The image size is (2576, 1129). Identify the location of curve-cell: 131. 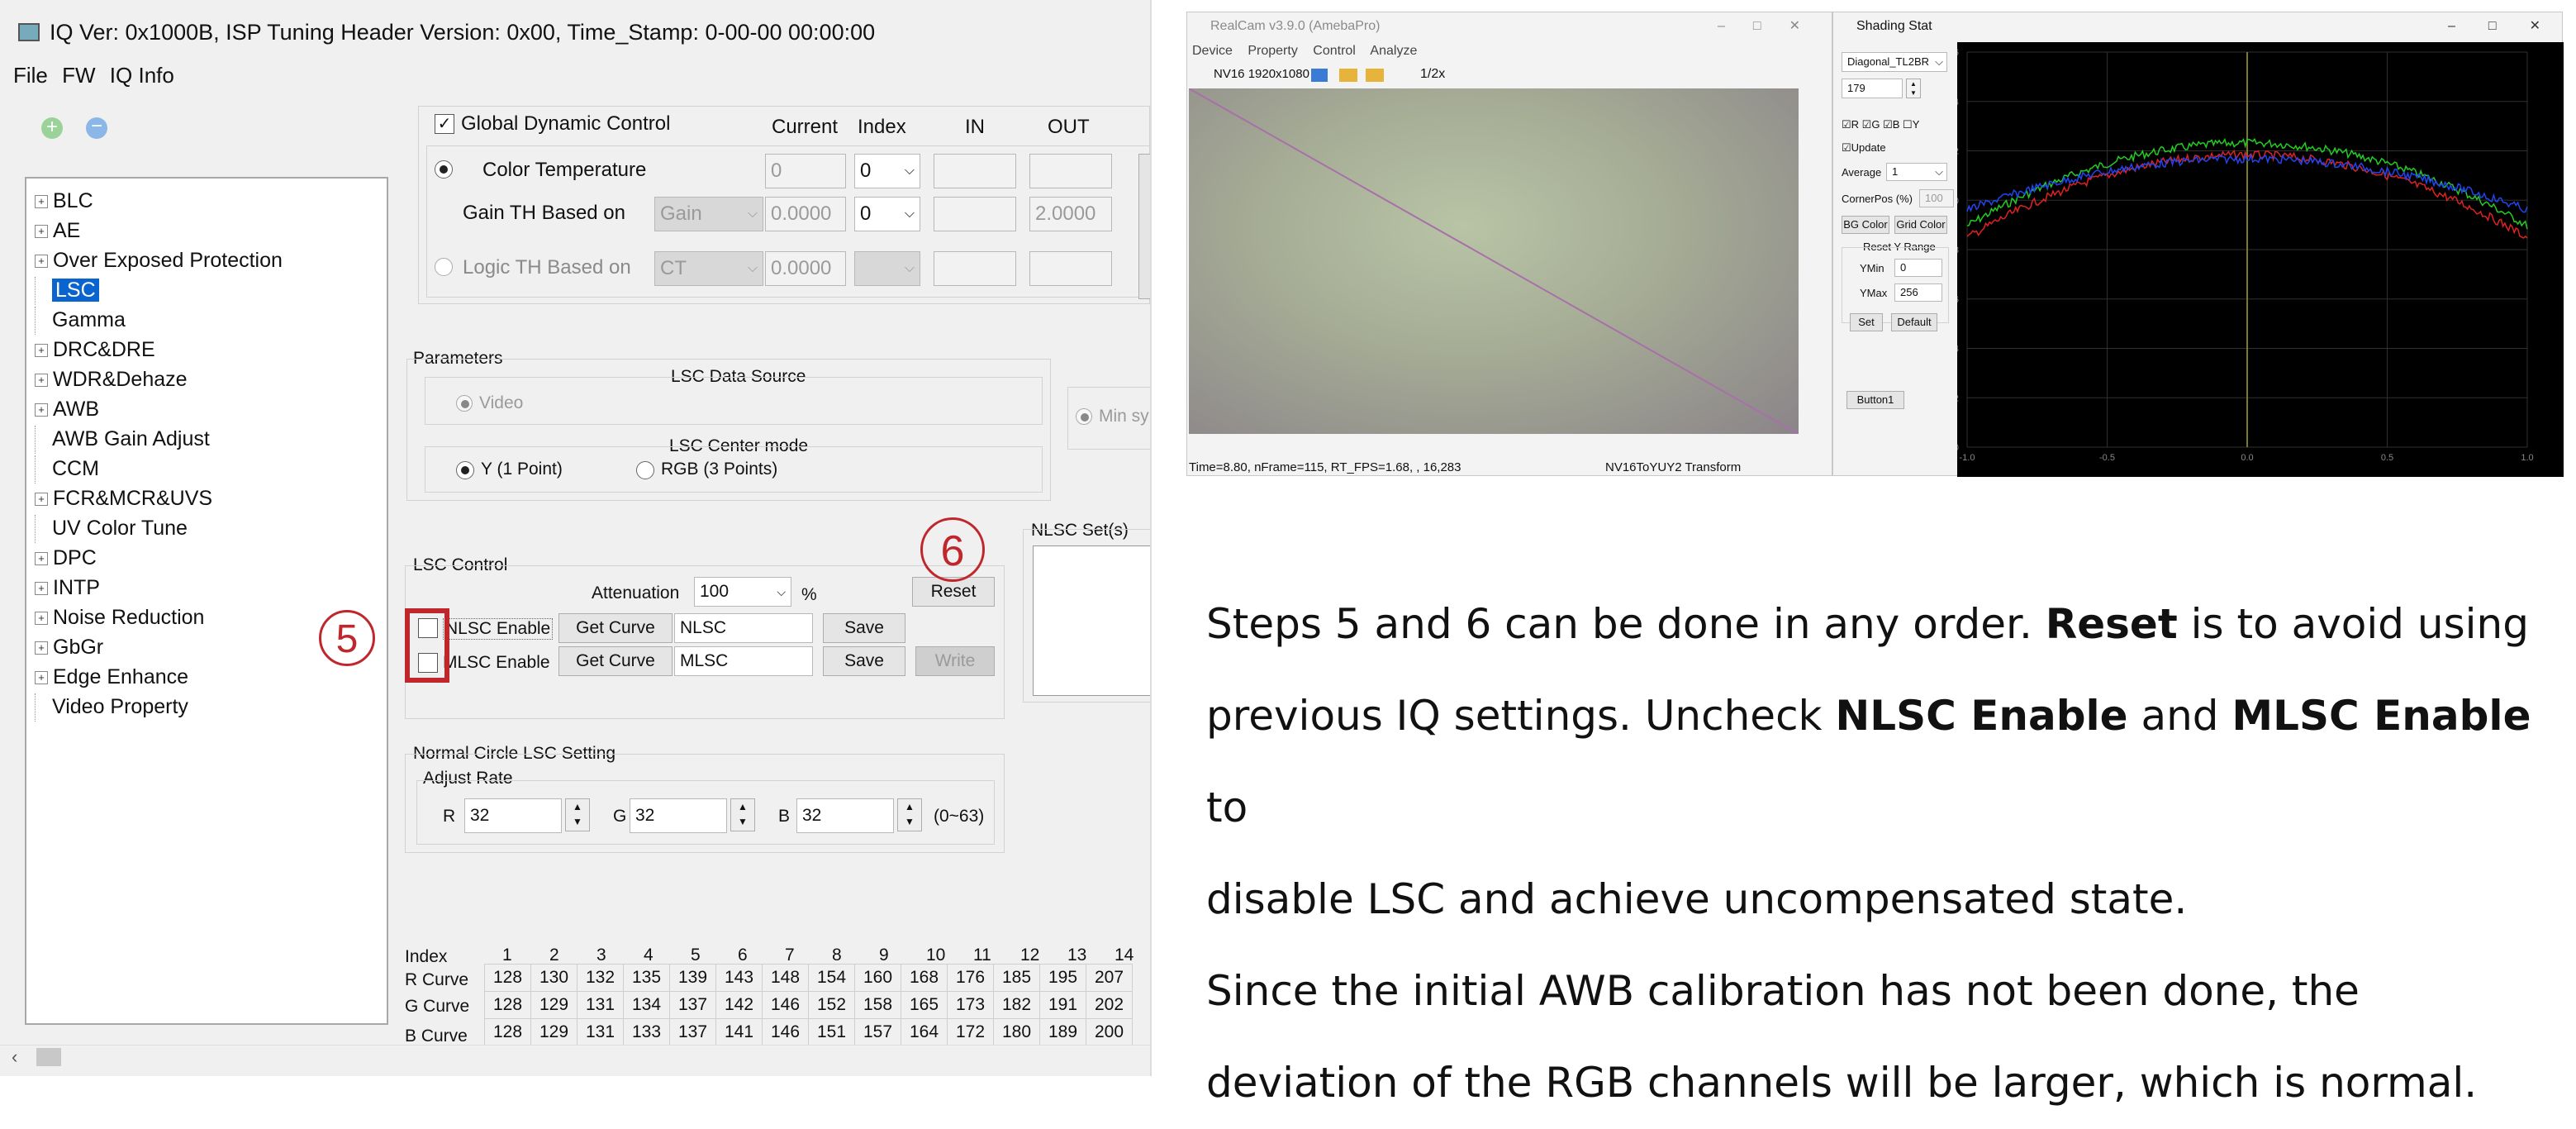
(600, 1005).